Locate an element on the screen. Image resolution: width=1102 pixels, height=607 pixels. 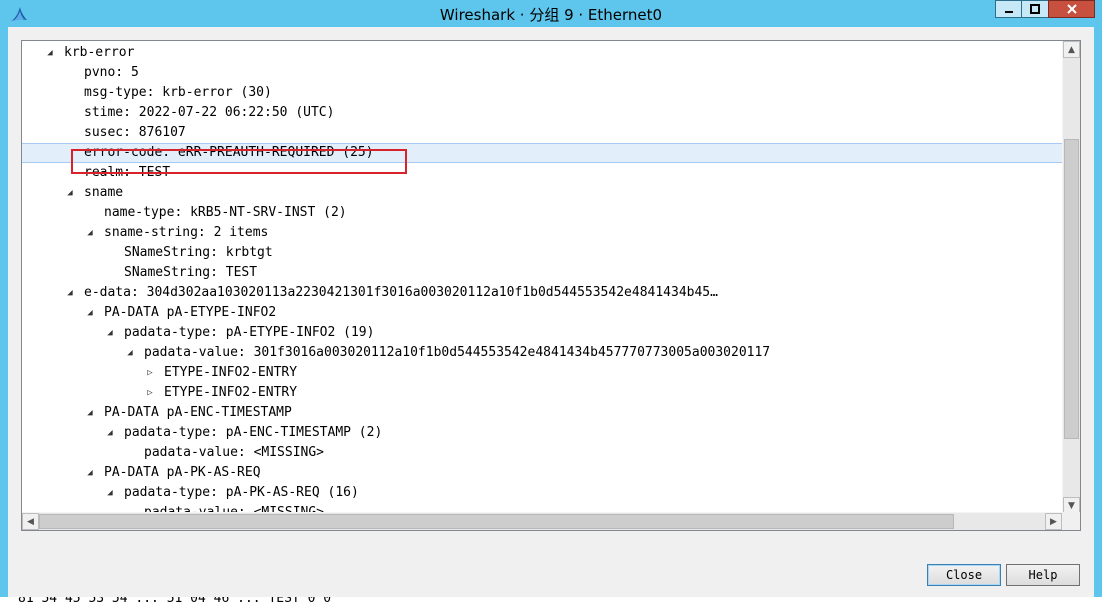
tree-row: ◢ padata-type: pA-ENC-TIMESTAMP (2) is located at coordinates (542, 433).